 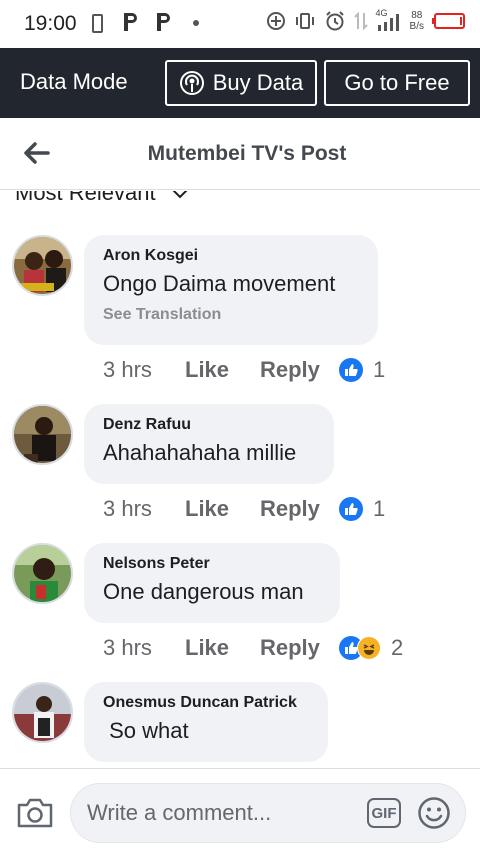 What do you see at coordinates (230, 256) in the screenshot?
I see `comment-author: Aron Kosgei` at bounding box center [230, 256].